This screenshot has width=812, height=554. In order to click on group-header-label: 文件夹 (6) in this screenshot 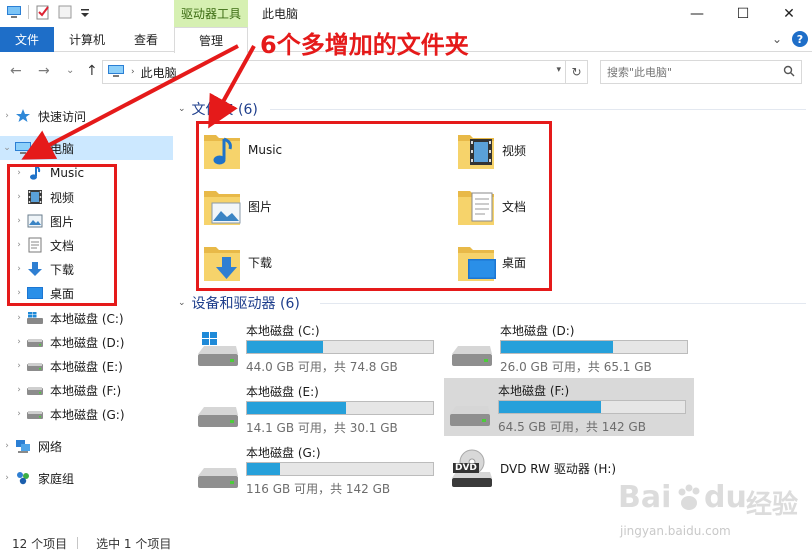, I will do `click(224, 110)`.